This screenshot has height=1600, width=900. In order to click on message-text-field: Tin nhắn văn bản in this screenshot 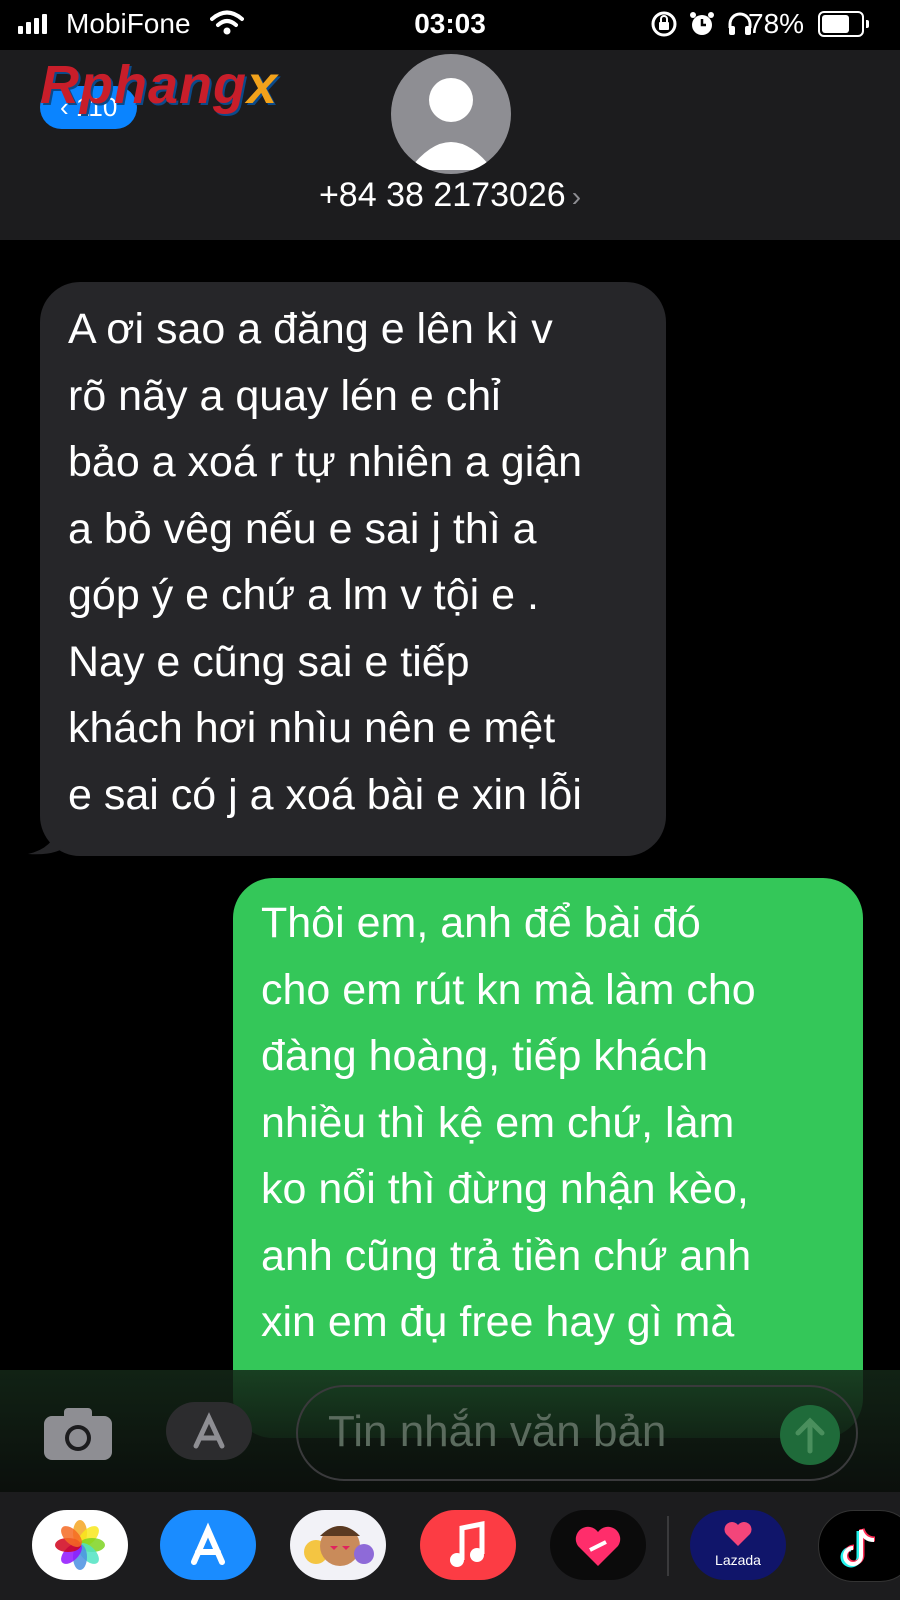, I will do `click(577, 1433)`.